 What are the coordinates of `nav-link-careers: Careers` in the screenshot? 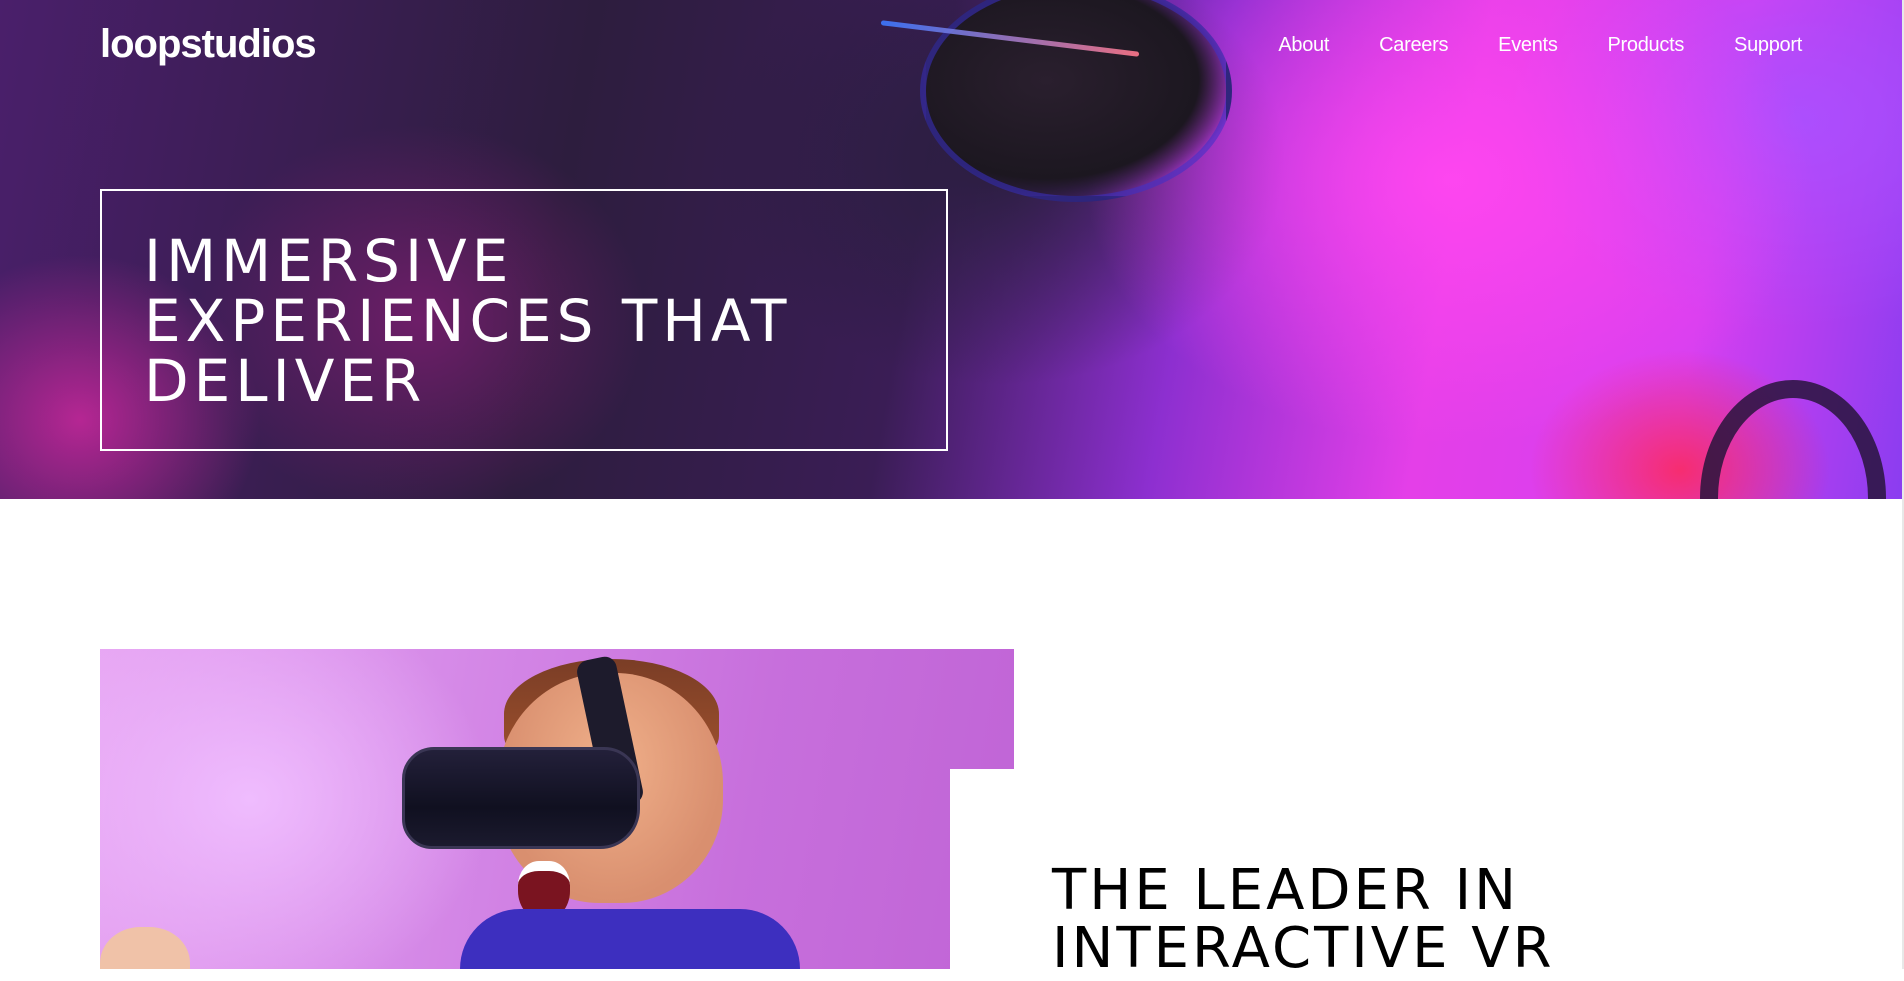 It's located at (1413, 45).